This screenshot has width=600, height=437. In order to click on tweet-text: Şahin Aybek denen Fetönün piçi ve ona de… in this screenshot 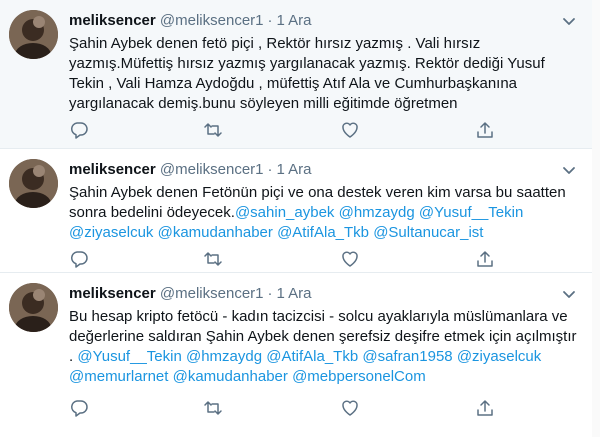, I will do `click(324, 213)`.